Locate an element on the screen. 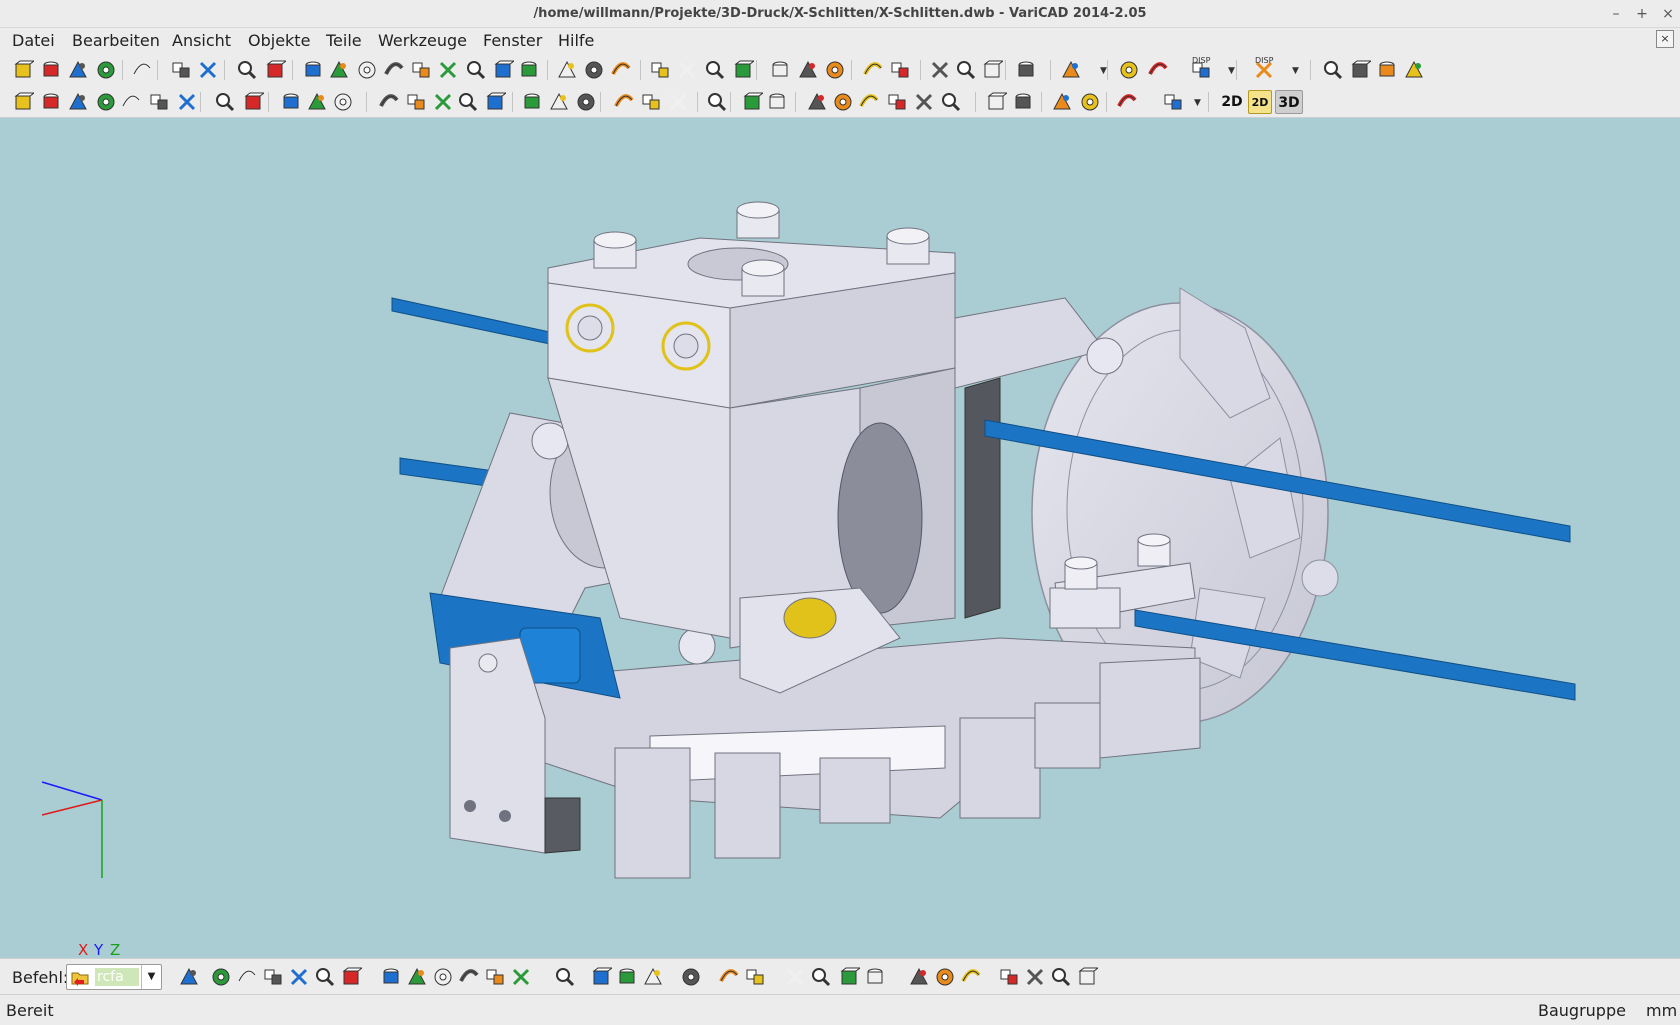 The height and width of the screenshot is (1025, 1680). explode-icon is located at coordinates (559, 102).